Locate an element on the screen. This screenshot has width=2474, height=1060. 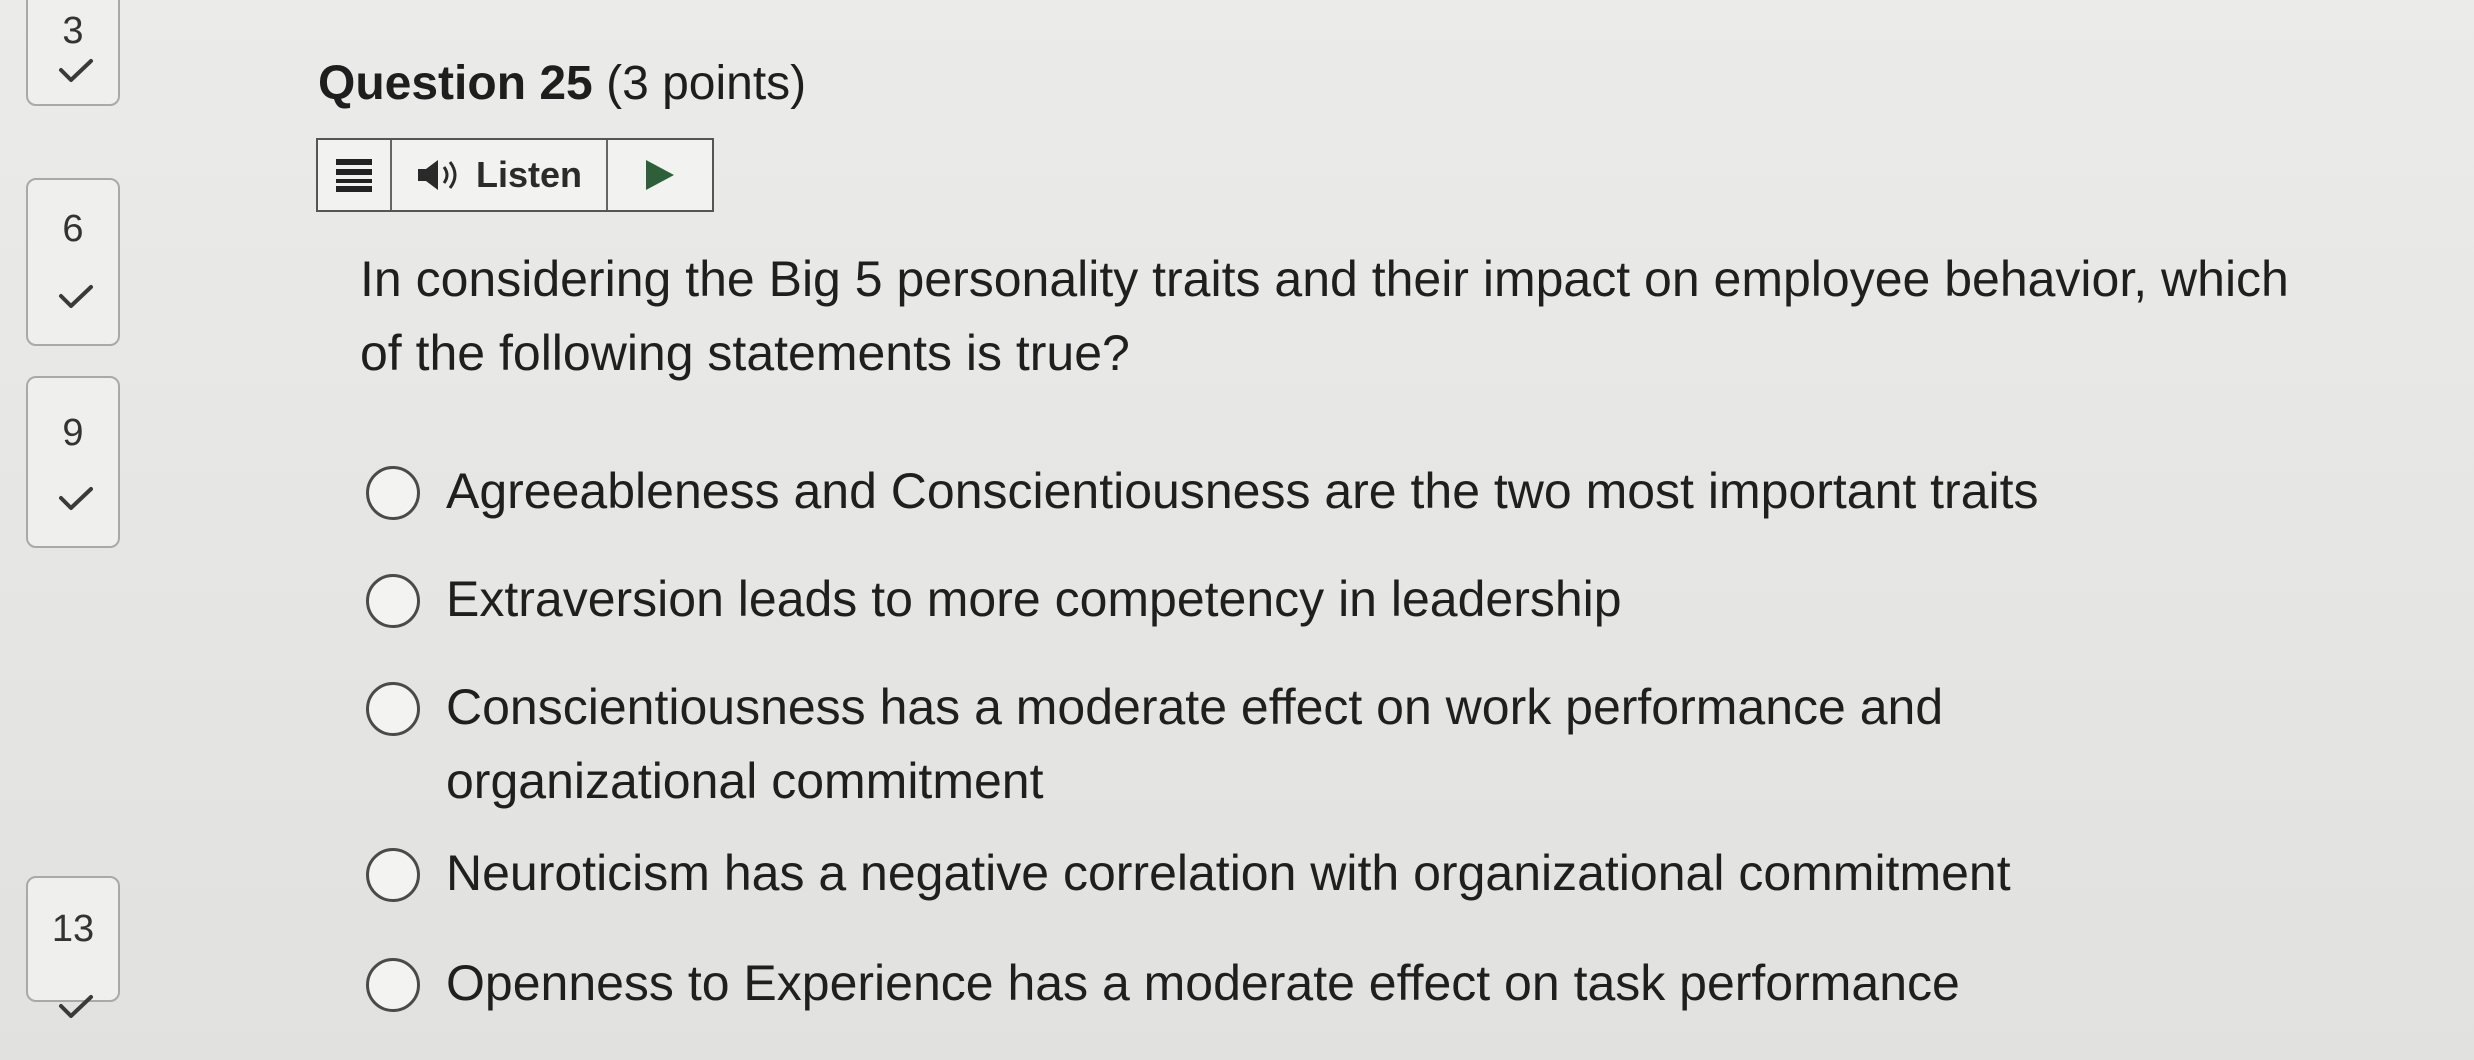
question-title: Question 25 (3 points) is located at coordinates (562, 83).